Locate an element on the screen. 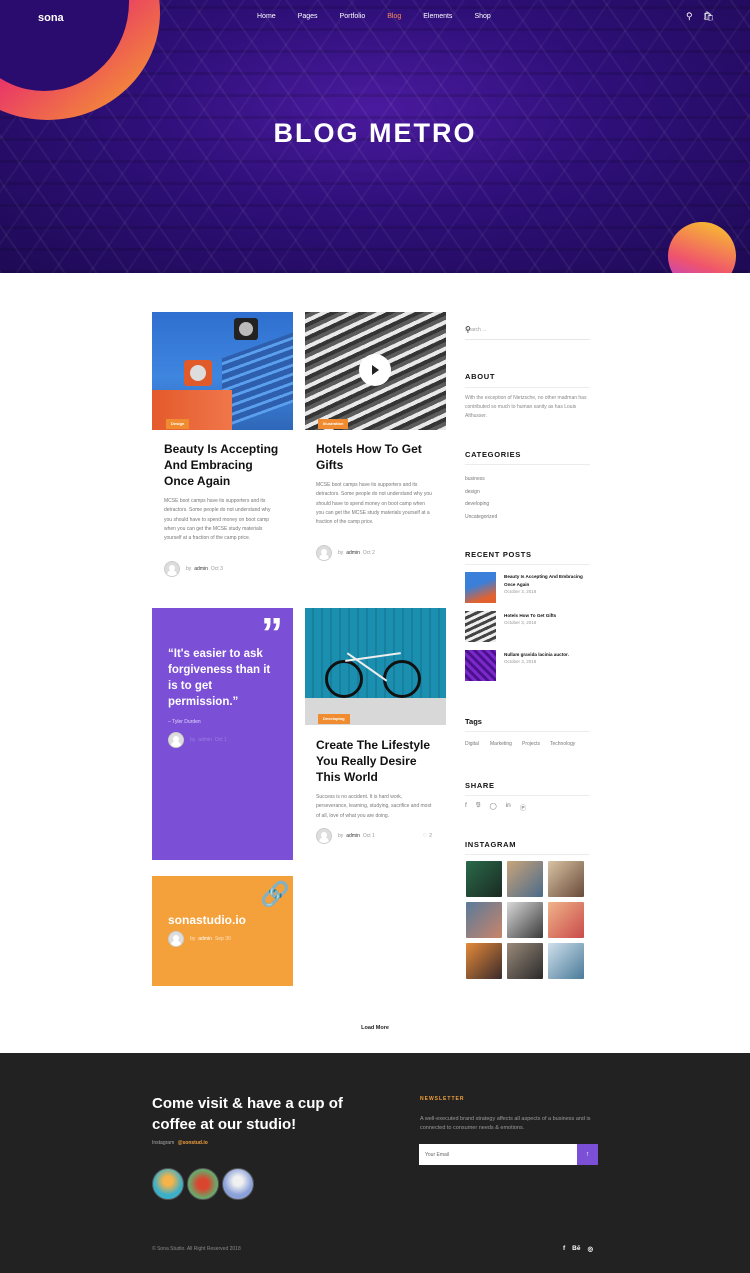 This screenshot has height=1273, width=750. post-by: by is located at coordinates (193, 939).